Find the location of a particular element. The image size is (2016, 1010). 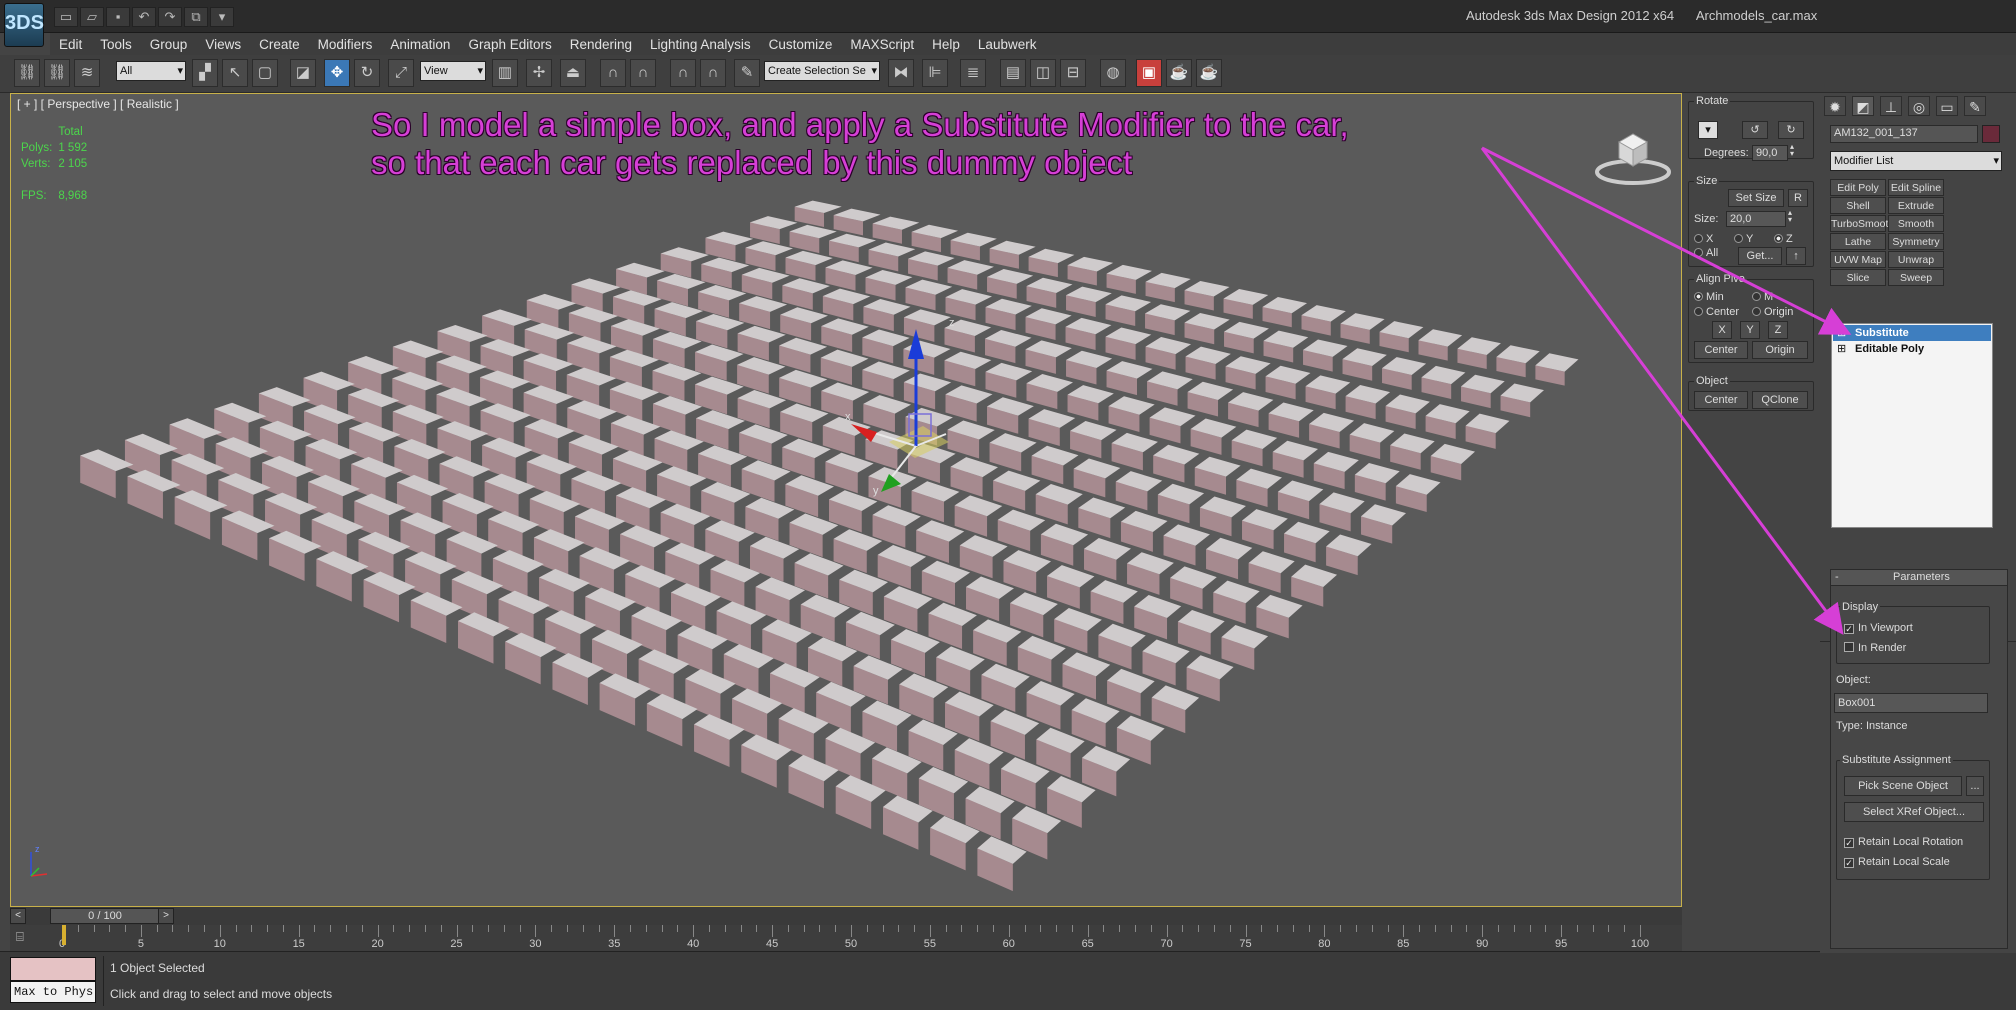

select-and-rotate-icon: ↻ is located at coordinates (367, 73).